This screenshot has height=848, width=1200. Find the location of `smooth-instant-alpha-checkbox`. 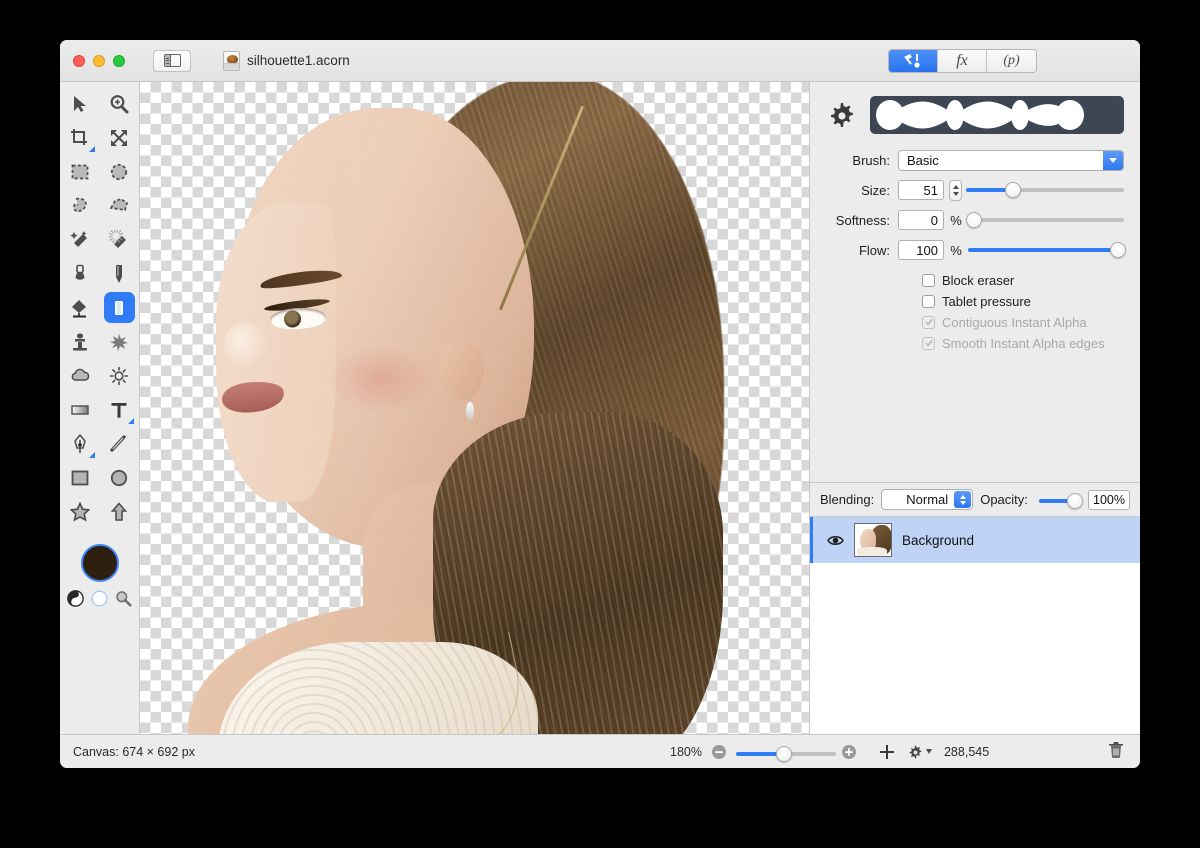

smooth-instant-alpha-checkbox is located at coordinates (928, 343).